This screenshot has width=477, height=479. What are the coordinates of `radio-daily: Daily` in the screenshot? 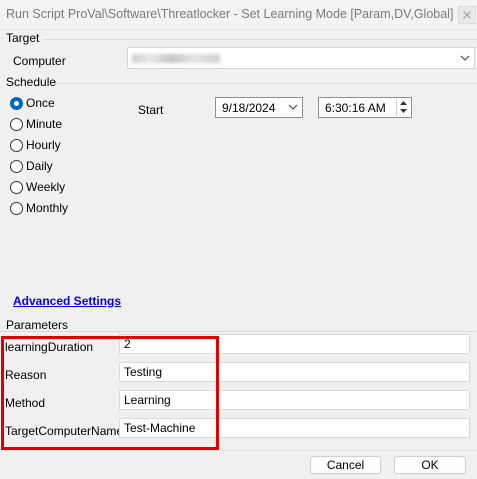 It's located at (31, 166).